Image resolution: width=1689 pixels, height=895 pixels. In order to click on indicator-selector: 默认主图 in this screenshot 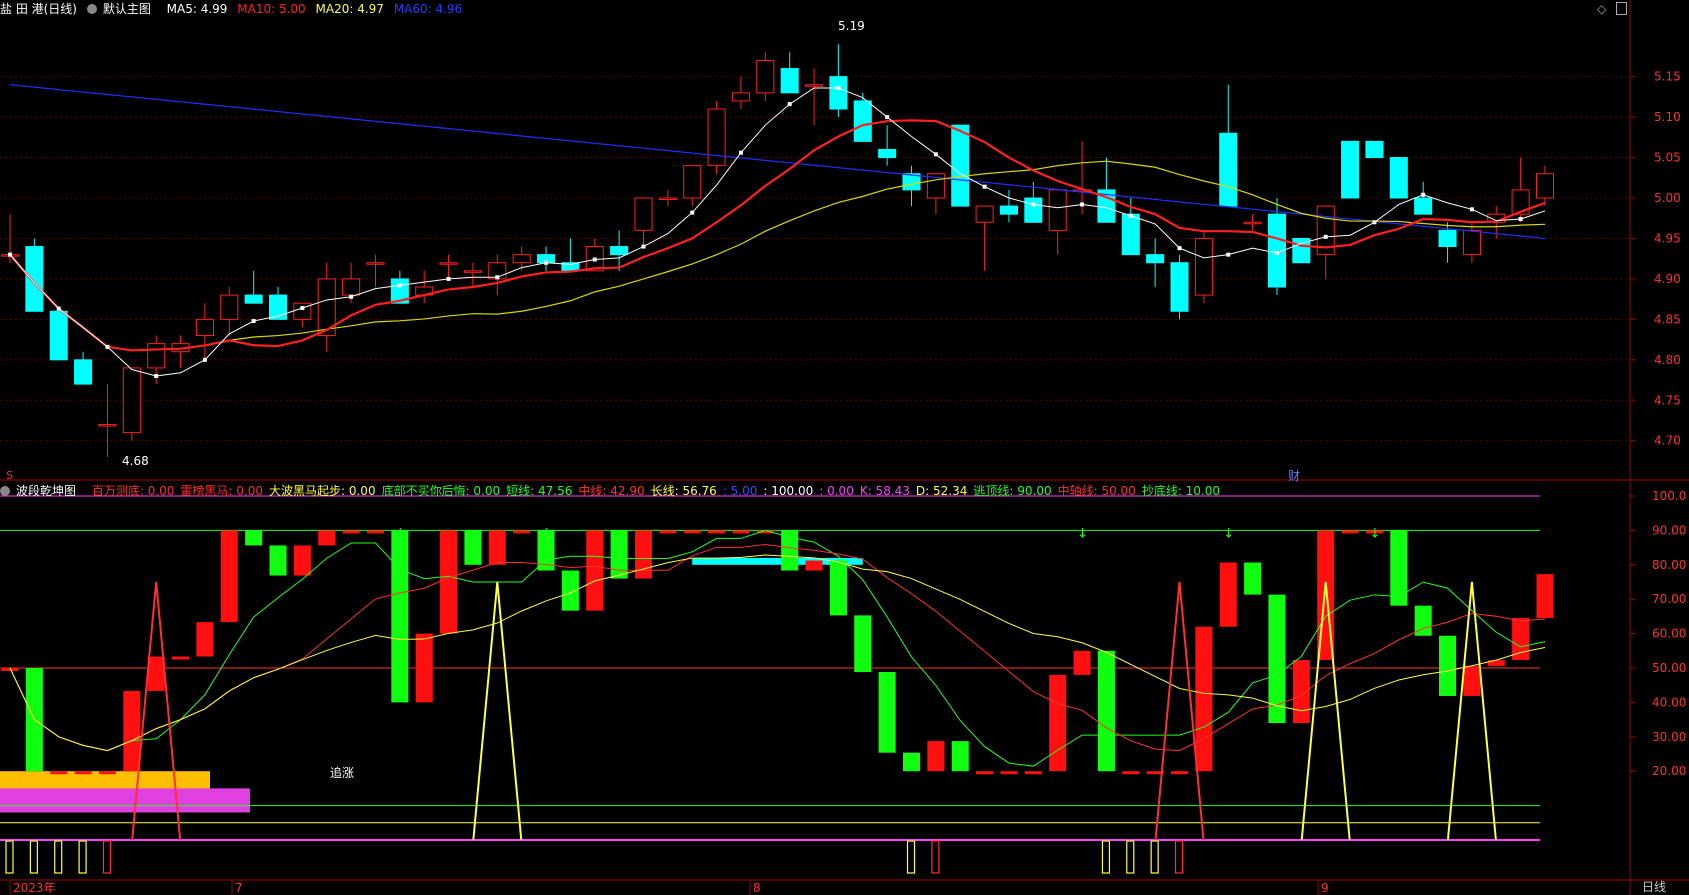, I will do `click(121, 9)`.